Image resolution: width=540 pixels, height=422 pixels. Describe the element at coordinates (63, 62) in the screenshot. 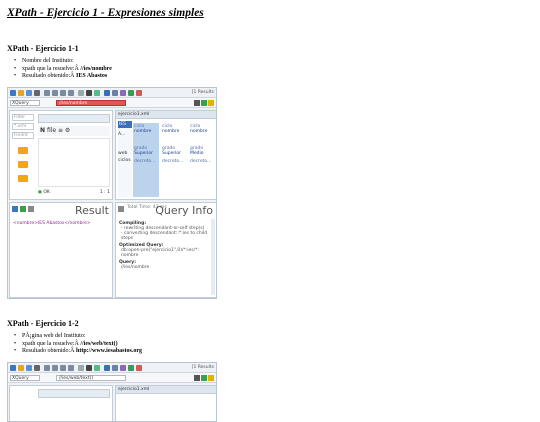

I see `list-item: Nombre del Instituto:` at that location.